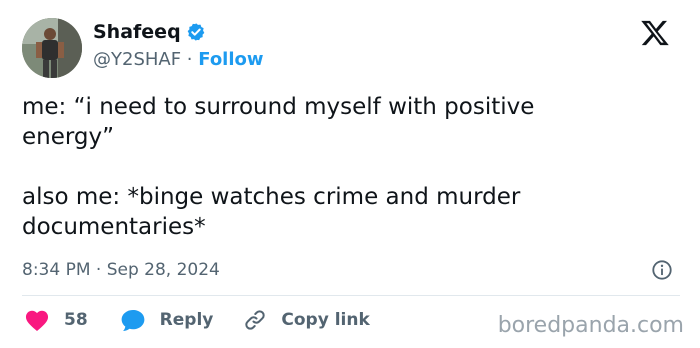  I want to click on tweet-timestamp: 8:34 PM · Sep 28, 2024, so click(121, 270).